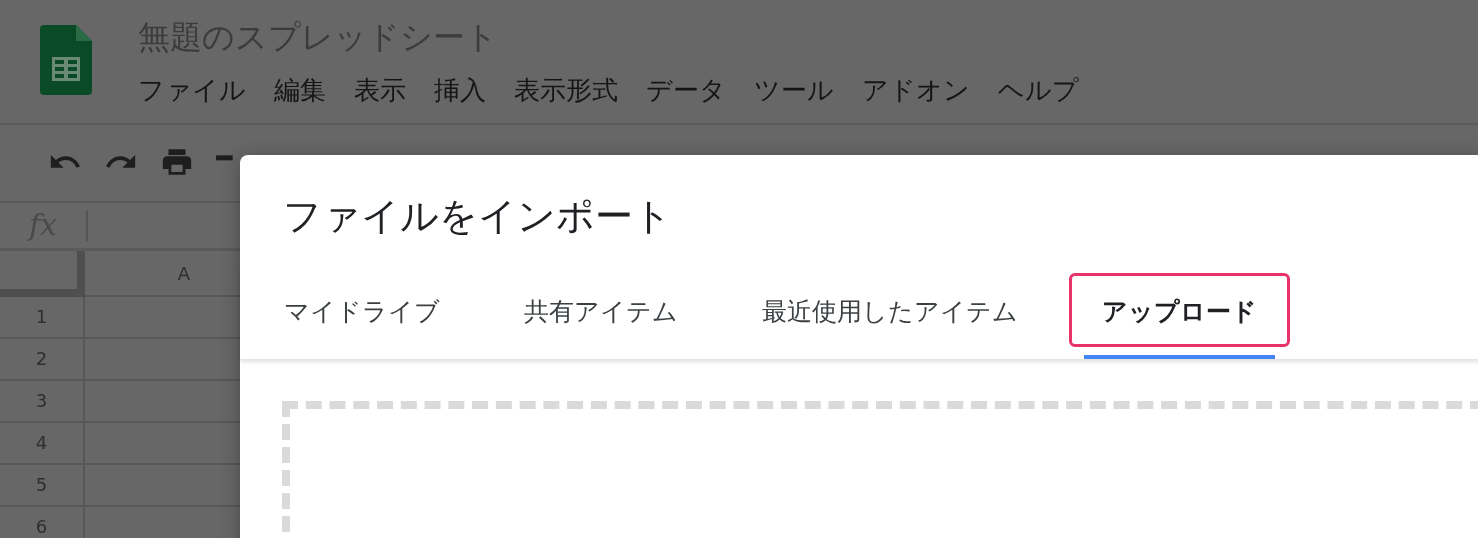  What do you see at coordinates (192, 90) in the screenshot?
I see `menu-item: ファイル` at bounding box center [192, 90].